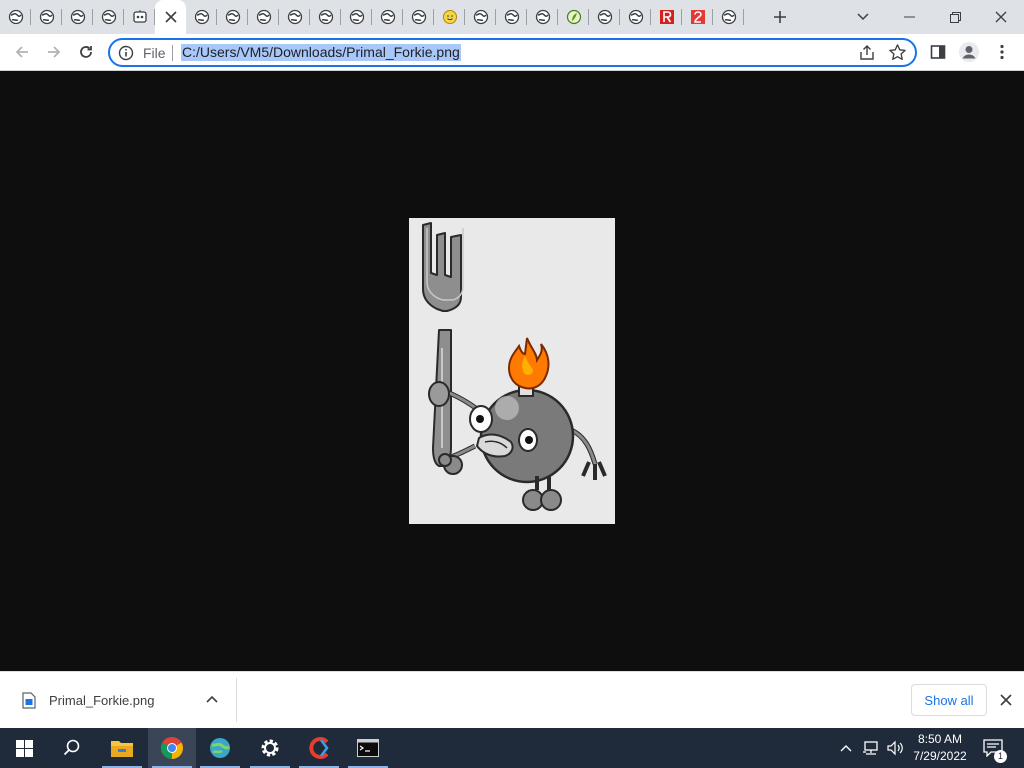  I want to click on tray-overflow-button, so click(846, 748).